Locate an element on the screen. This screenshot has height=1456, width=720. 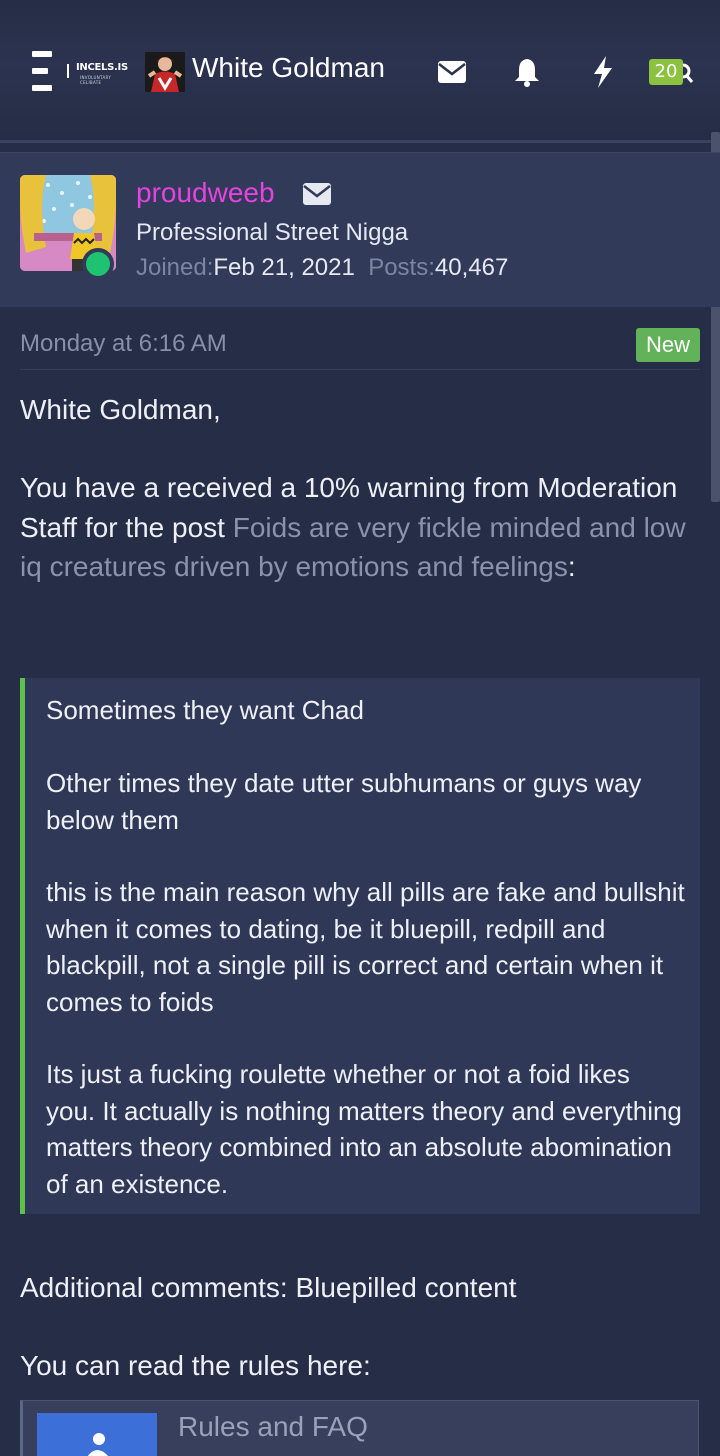
rules-link-card: Rules and FAQ is located at coordinates (359, 1428).